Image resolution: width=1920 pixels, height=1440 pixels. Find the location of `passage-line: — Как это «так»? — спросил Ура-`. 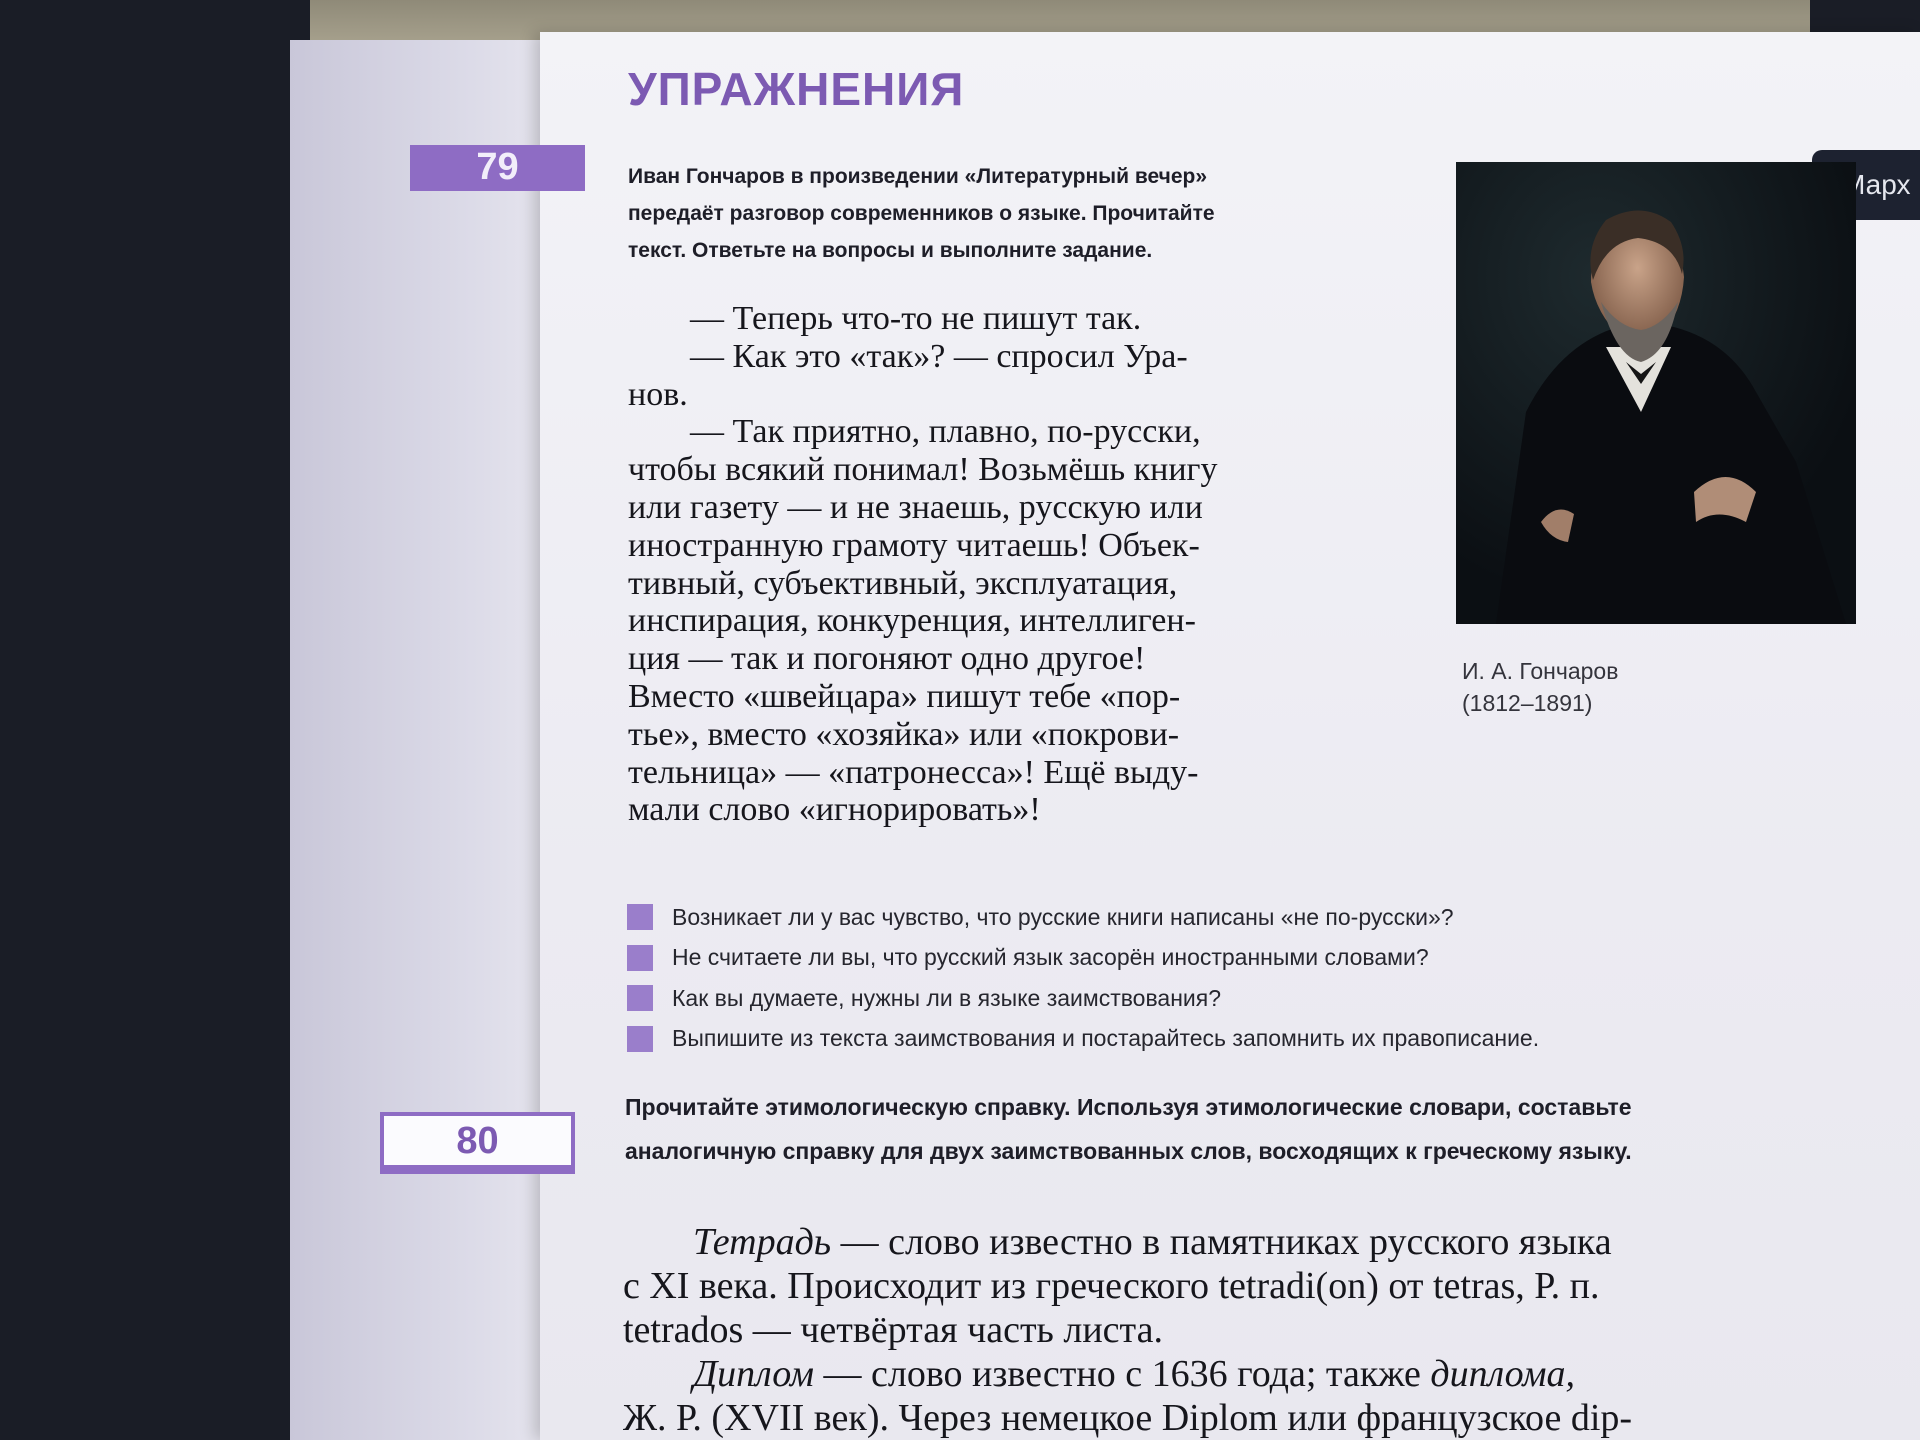

passage-line: — Как это «так»? — спросил Ура- is located at coordinates (939, 356).